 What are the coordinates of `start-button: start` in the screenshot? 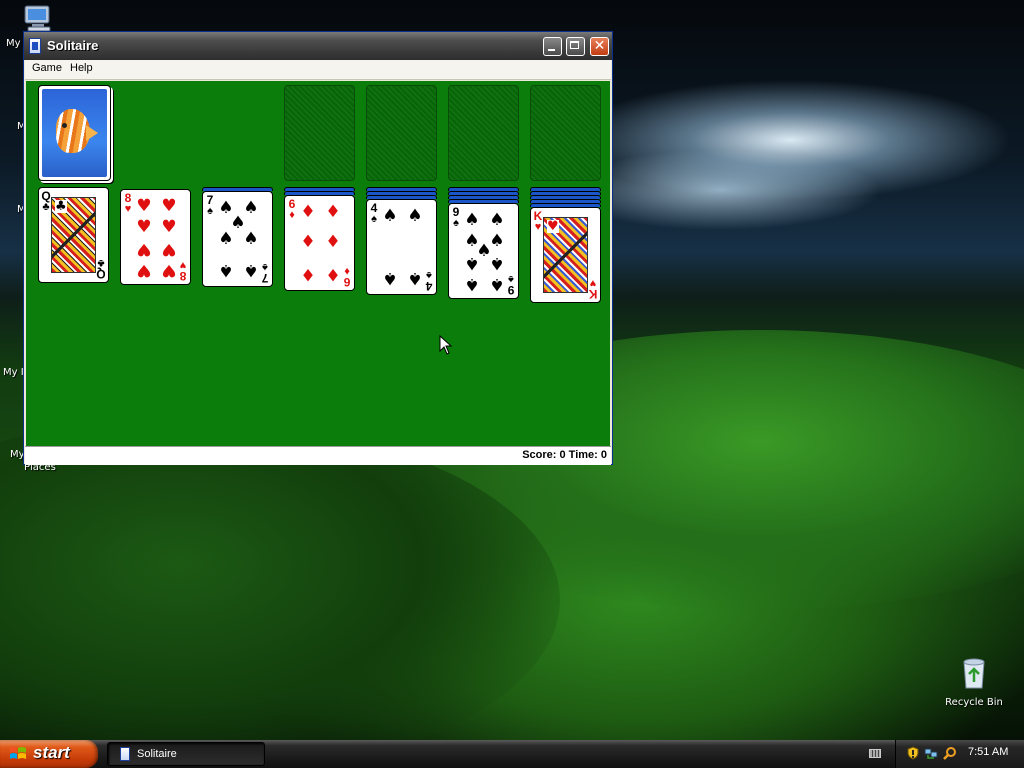 It's located at (49, 754).